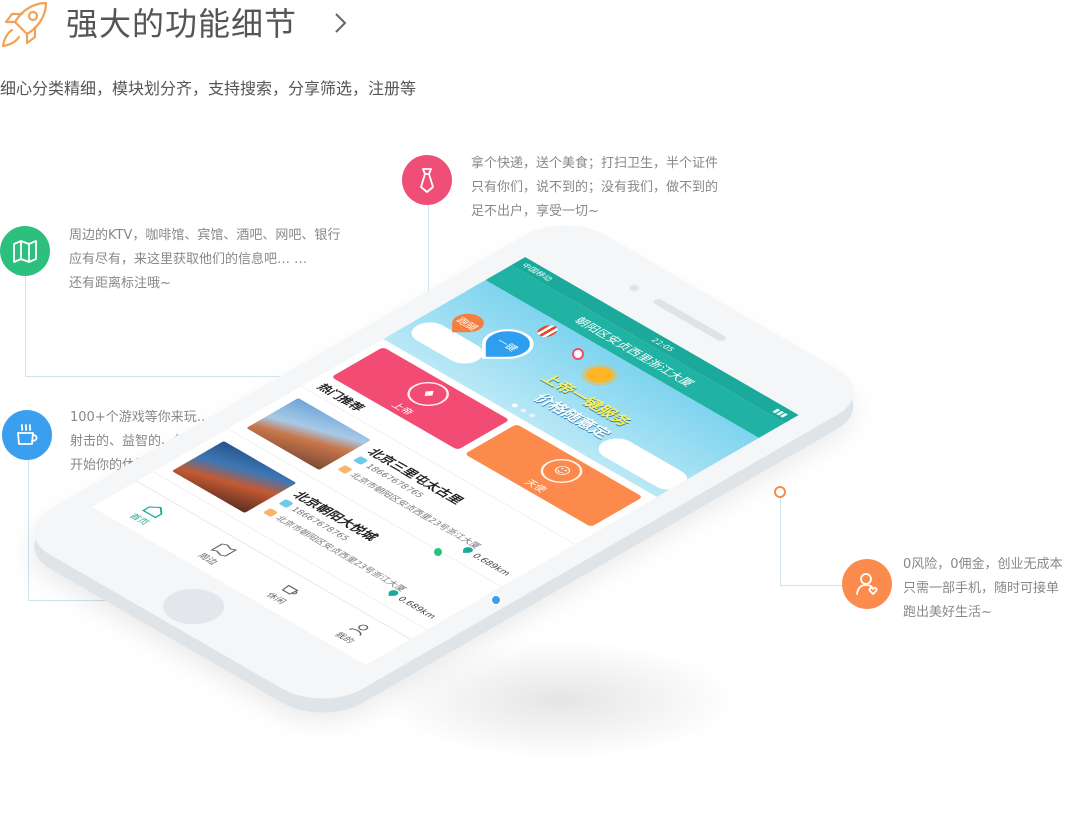 The height and width of the screenshot is (825, 1074). I want to click on guide-line-courier-h, so click(811, 585).